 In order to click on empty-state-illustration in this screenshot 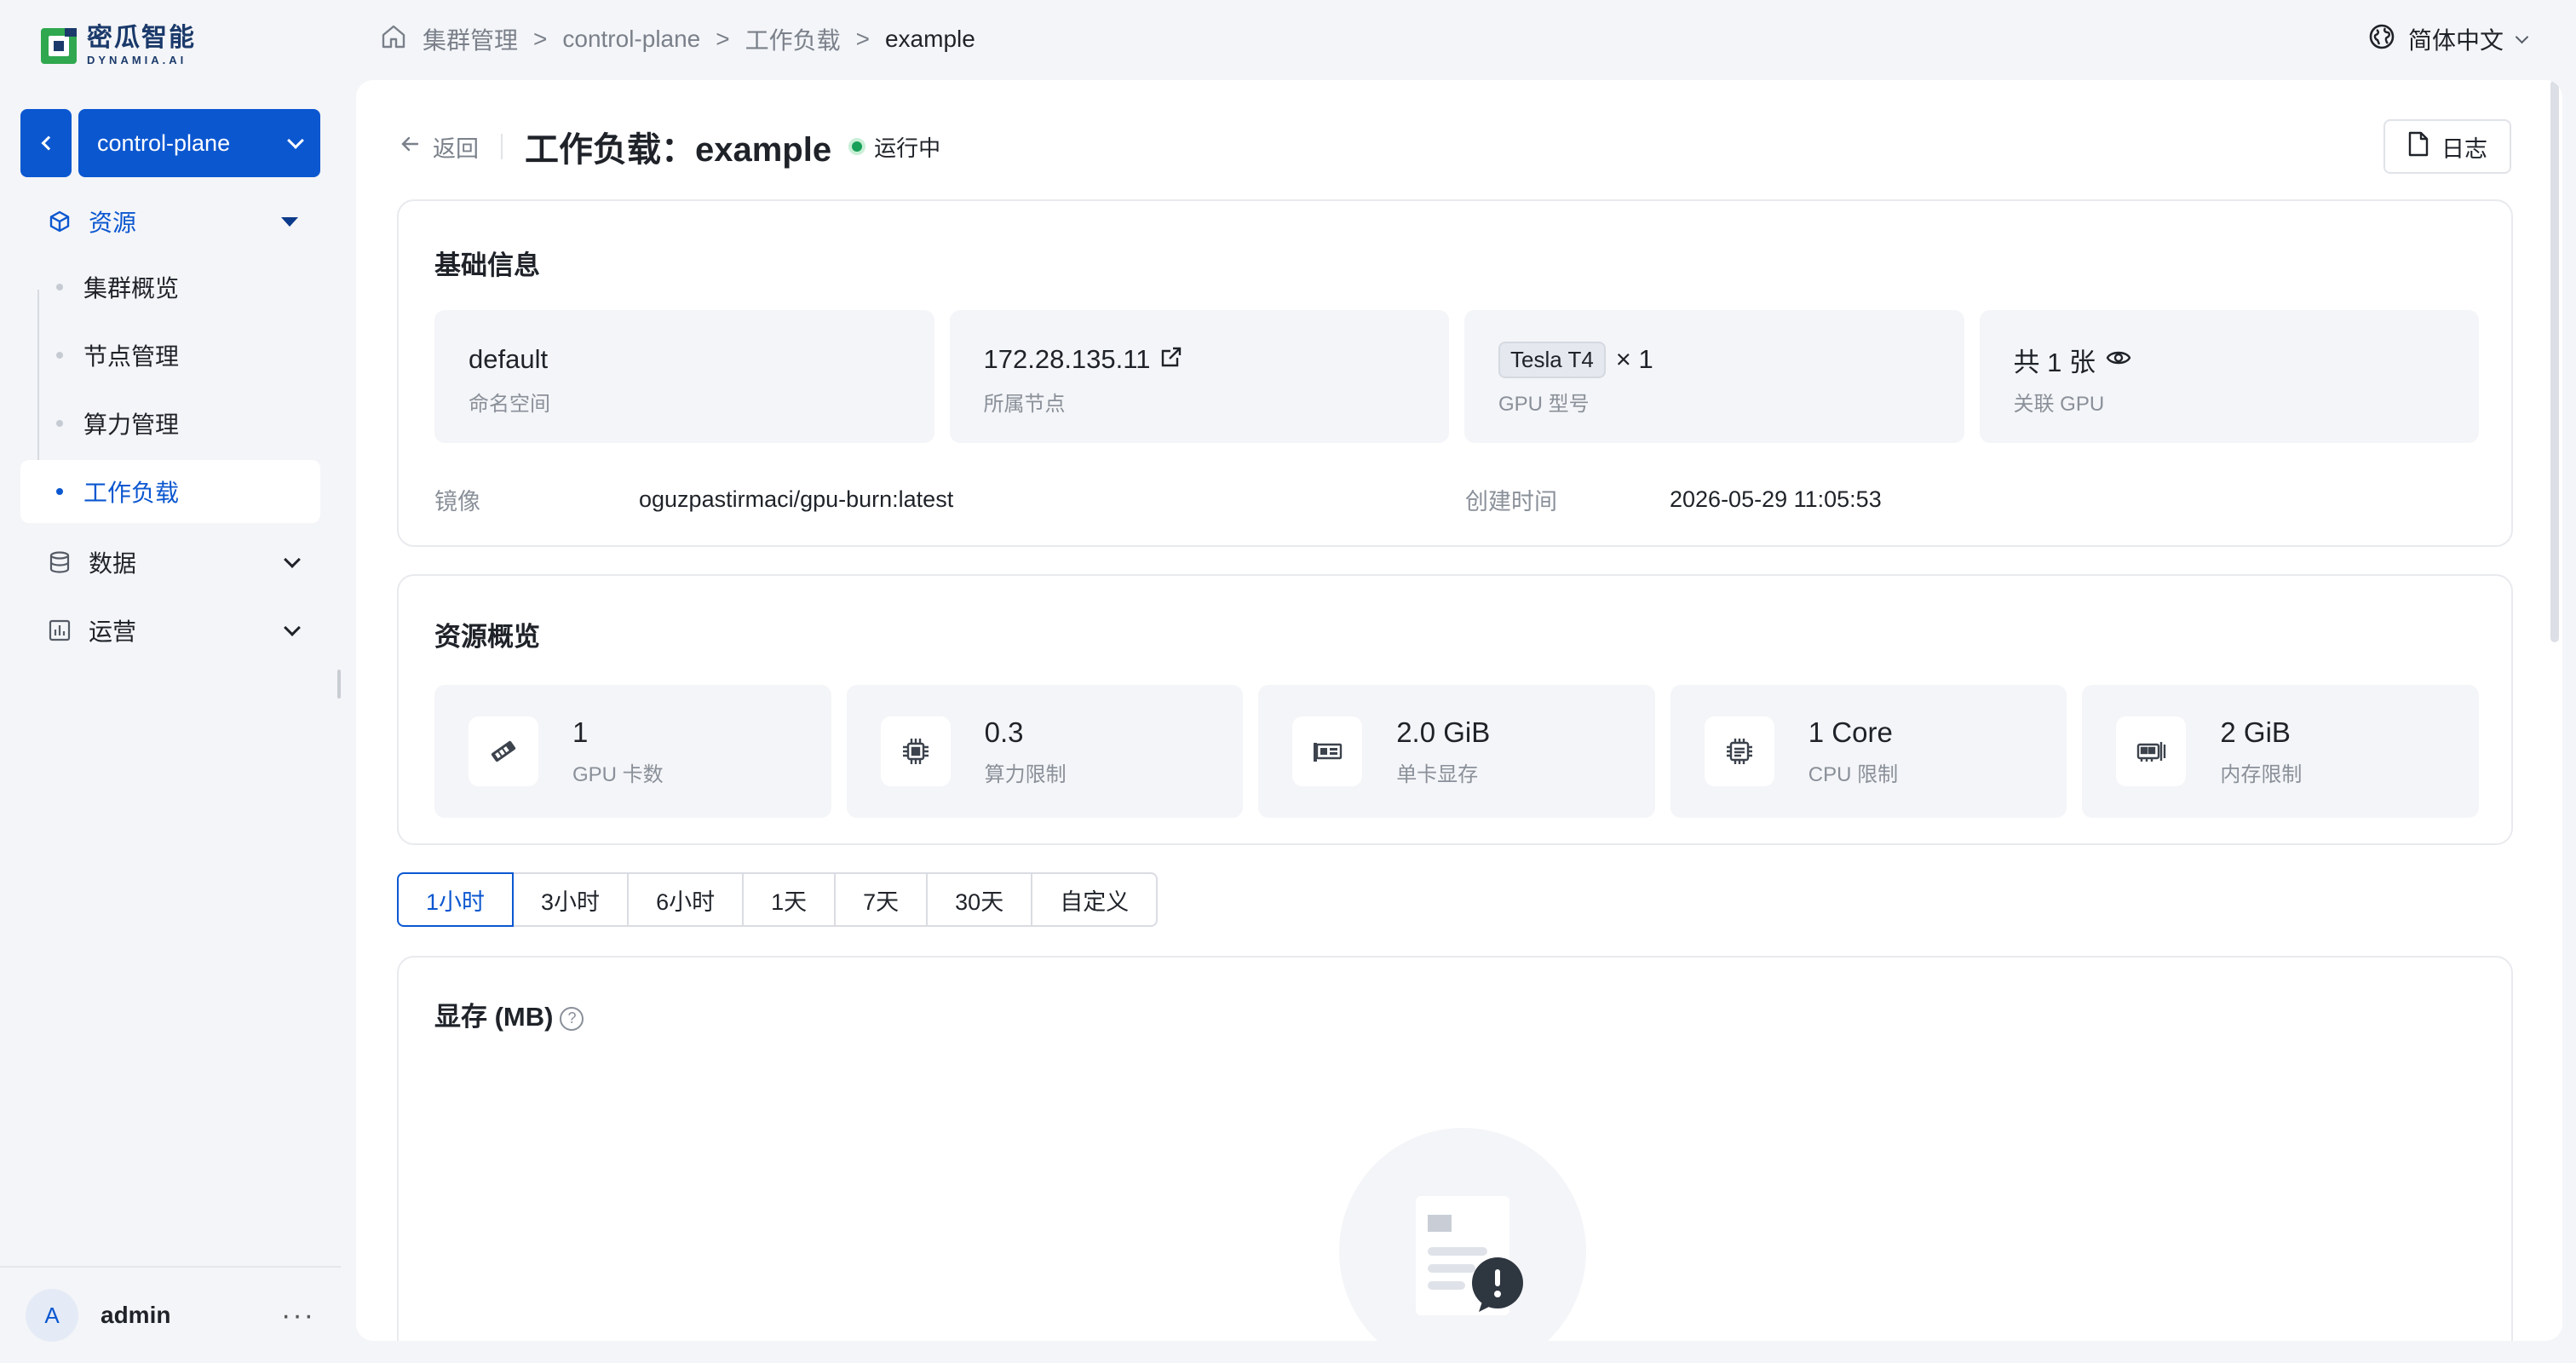, I will do `click(1463, 1235)`.